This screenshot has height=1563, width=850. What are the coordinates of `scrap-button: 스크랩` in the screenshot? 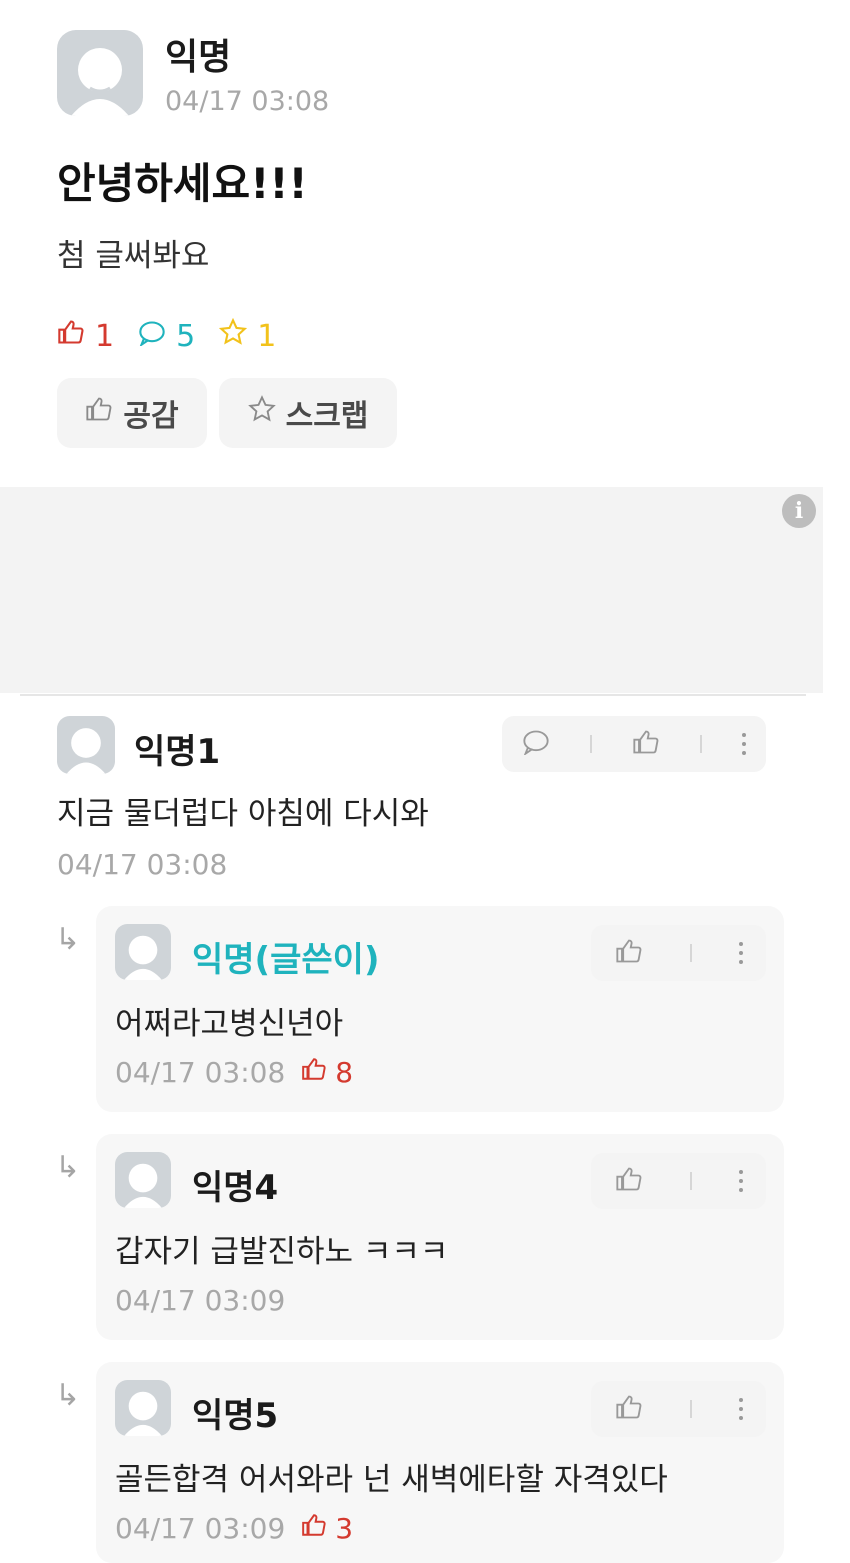 It's located at (308, 413).